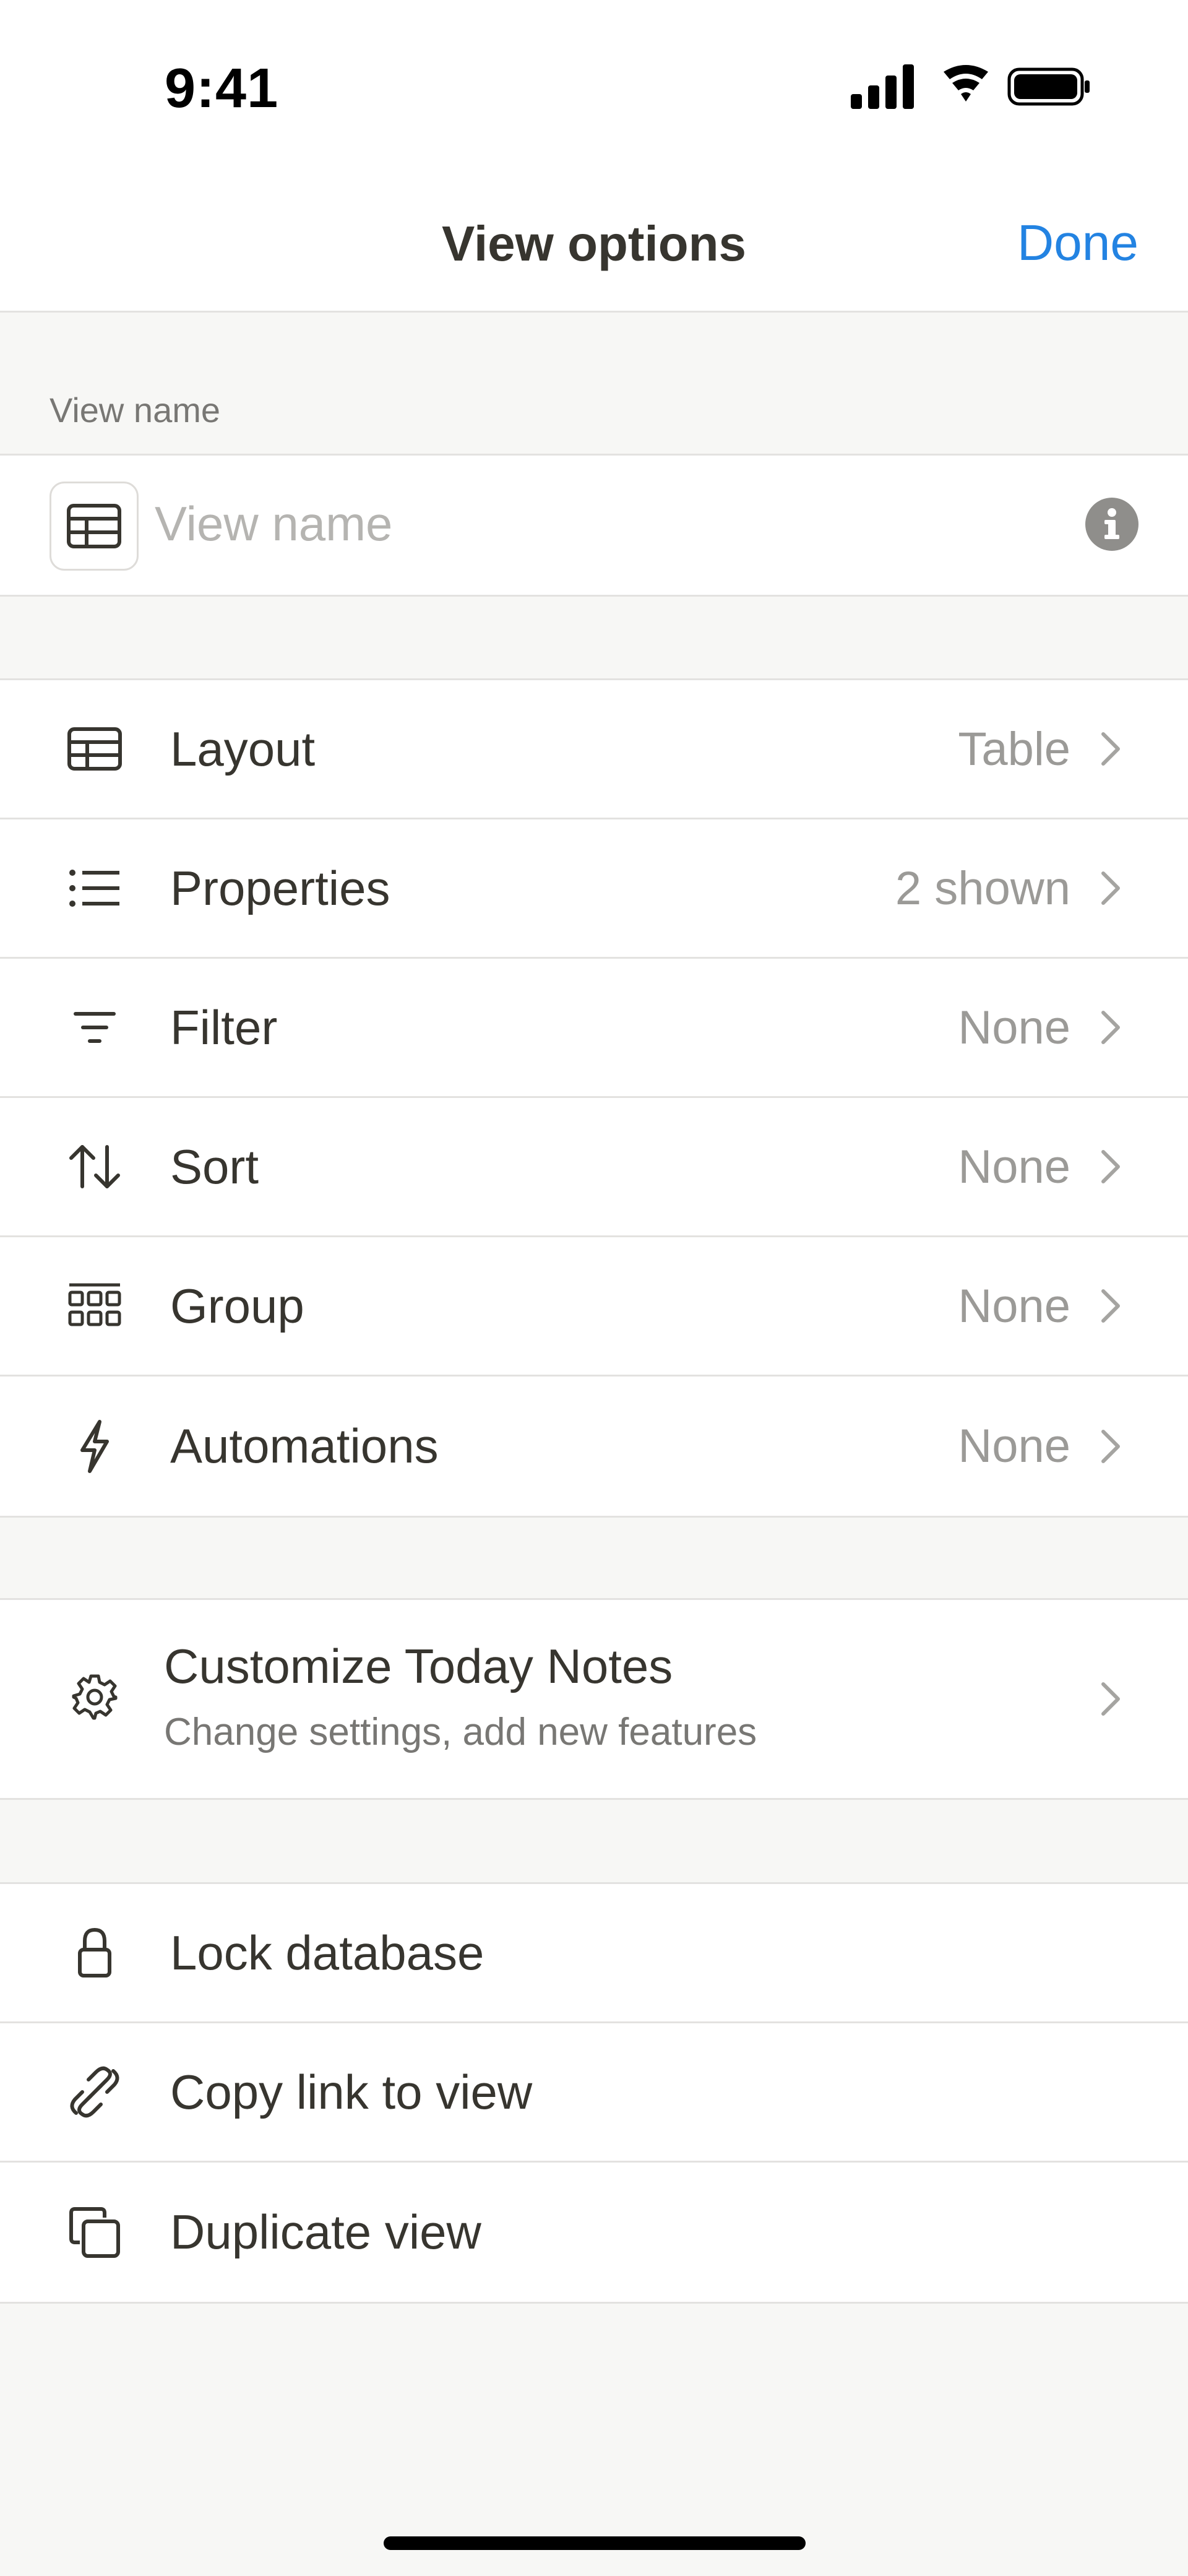  What do you see at coordinates (95, 1953) in the screenshot?
I see `lock-icon` at bounding box center [95, 1953].